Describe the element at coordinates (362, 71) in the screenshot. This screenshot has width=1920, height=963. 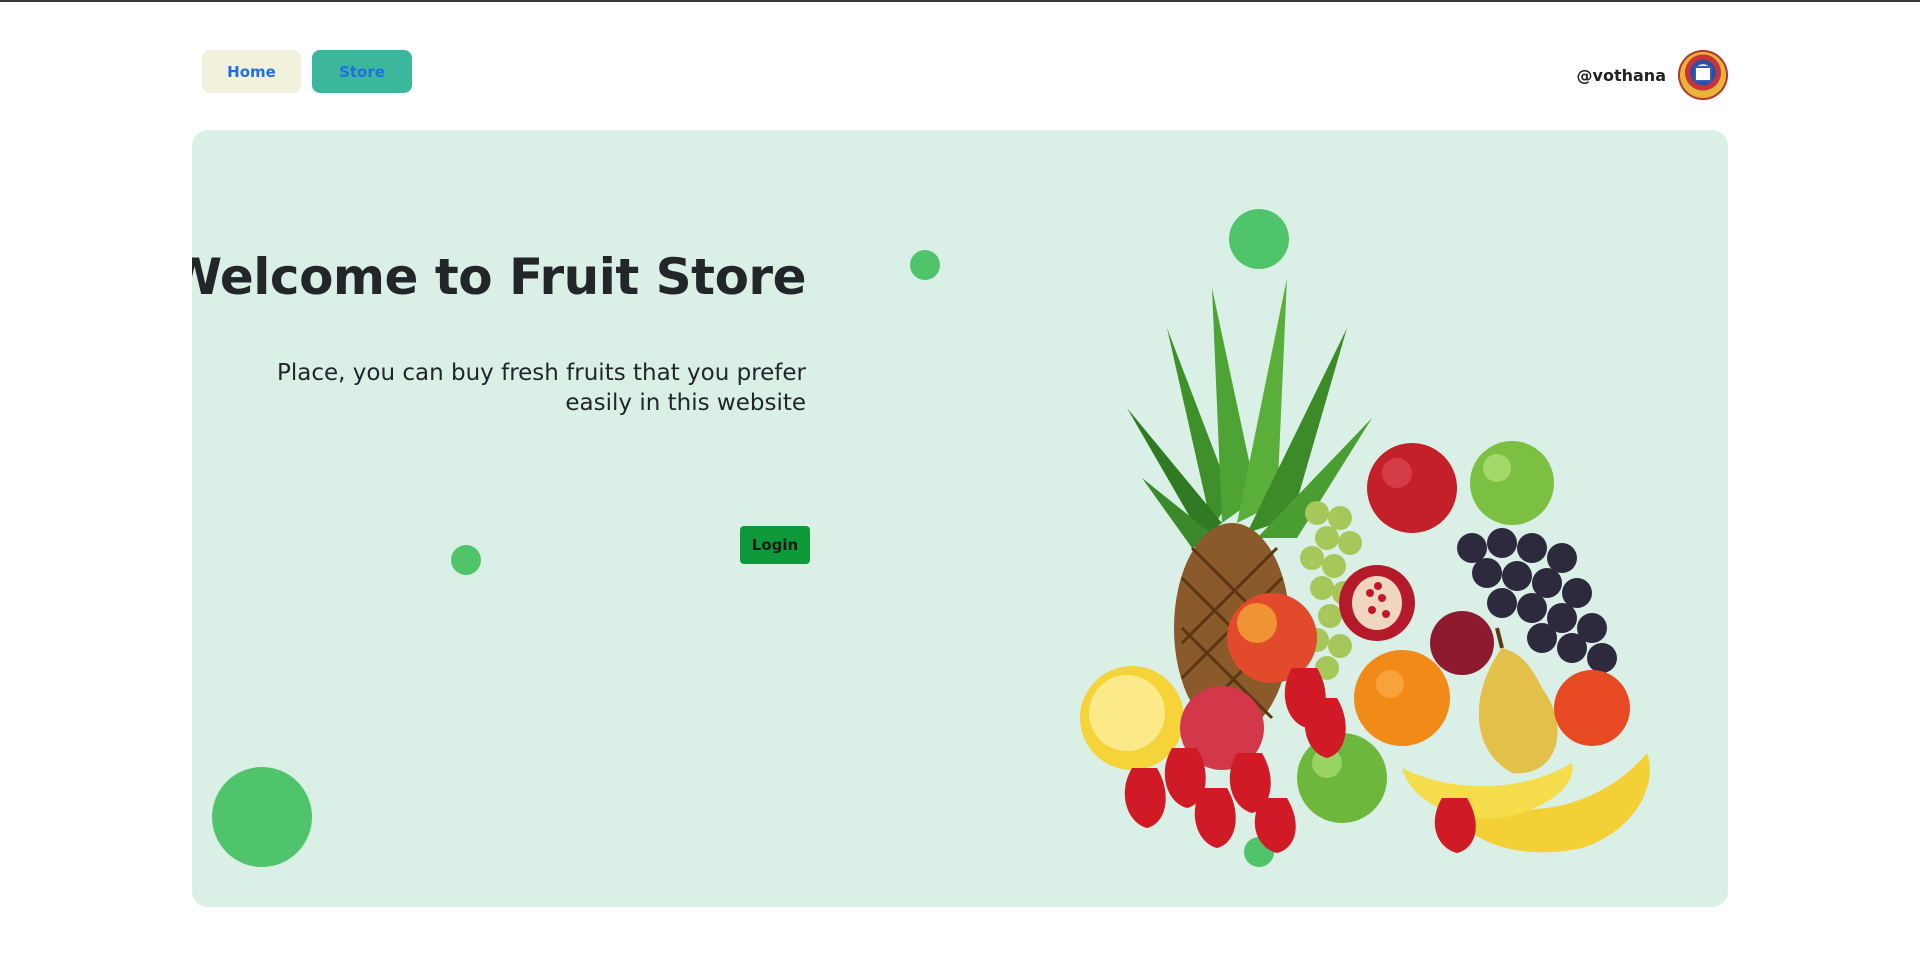
I see `store-button: Store` at that location.